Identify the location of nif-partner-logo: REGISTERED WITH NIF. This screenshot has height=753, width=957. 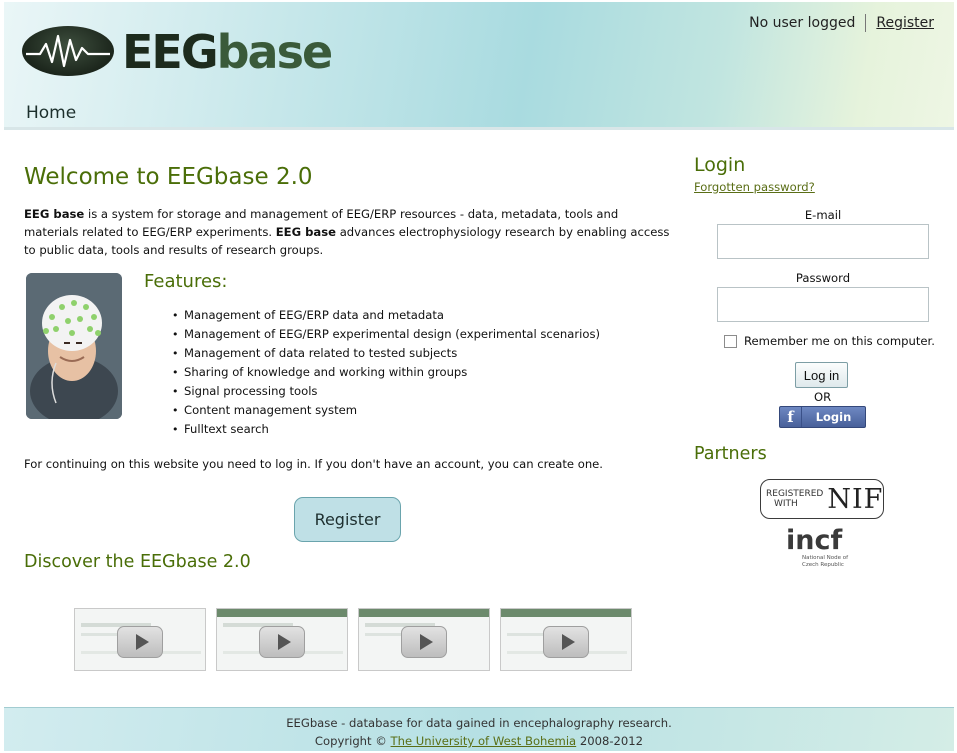
(822, 499).